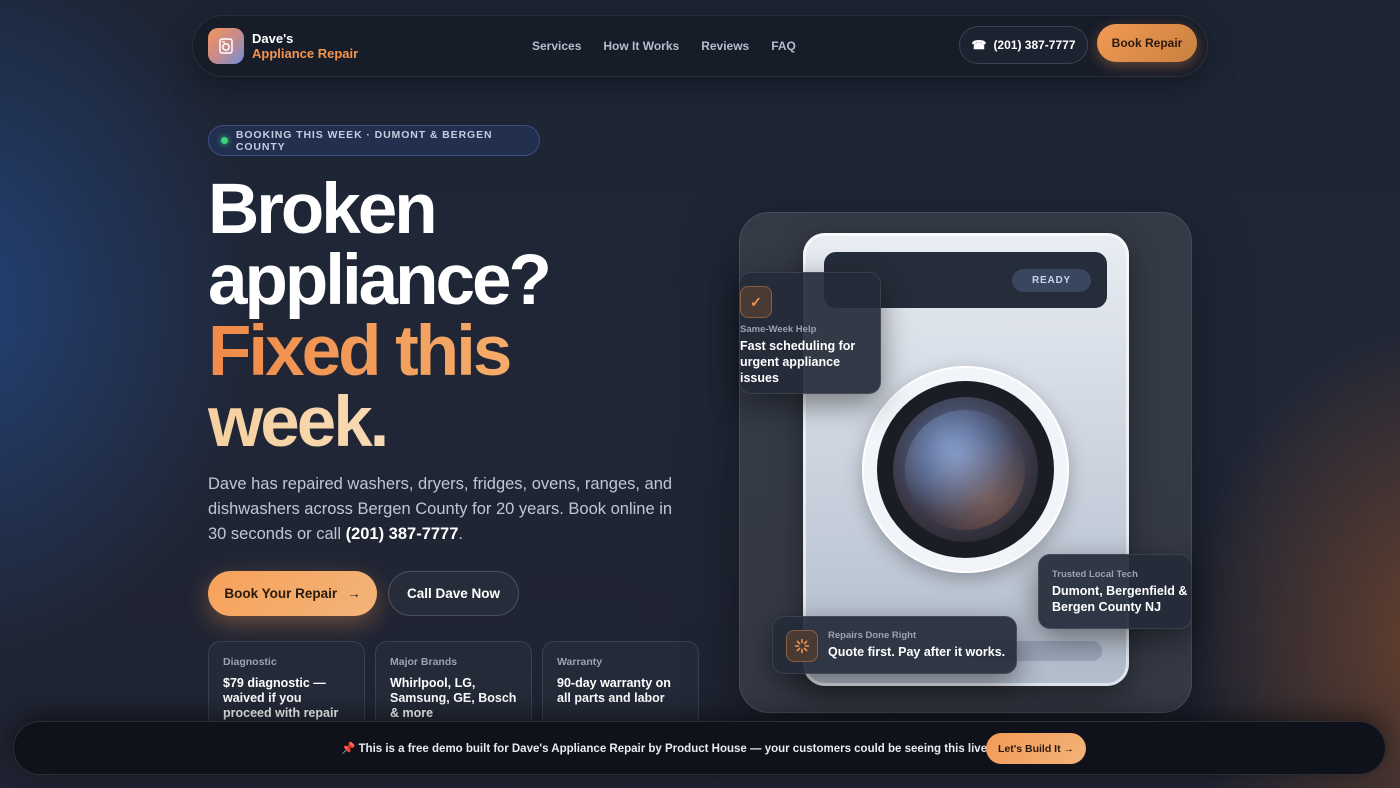 This screenshot has height=788, width=1400. Describe the element at coordinates (305, 53) in the screenshot. I see `brand-name-line2: Appliance Repair` at that location.